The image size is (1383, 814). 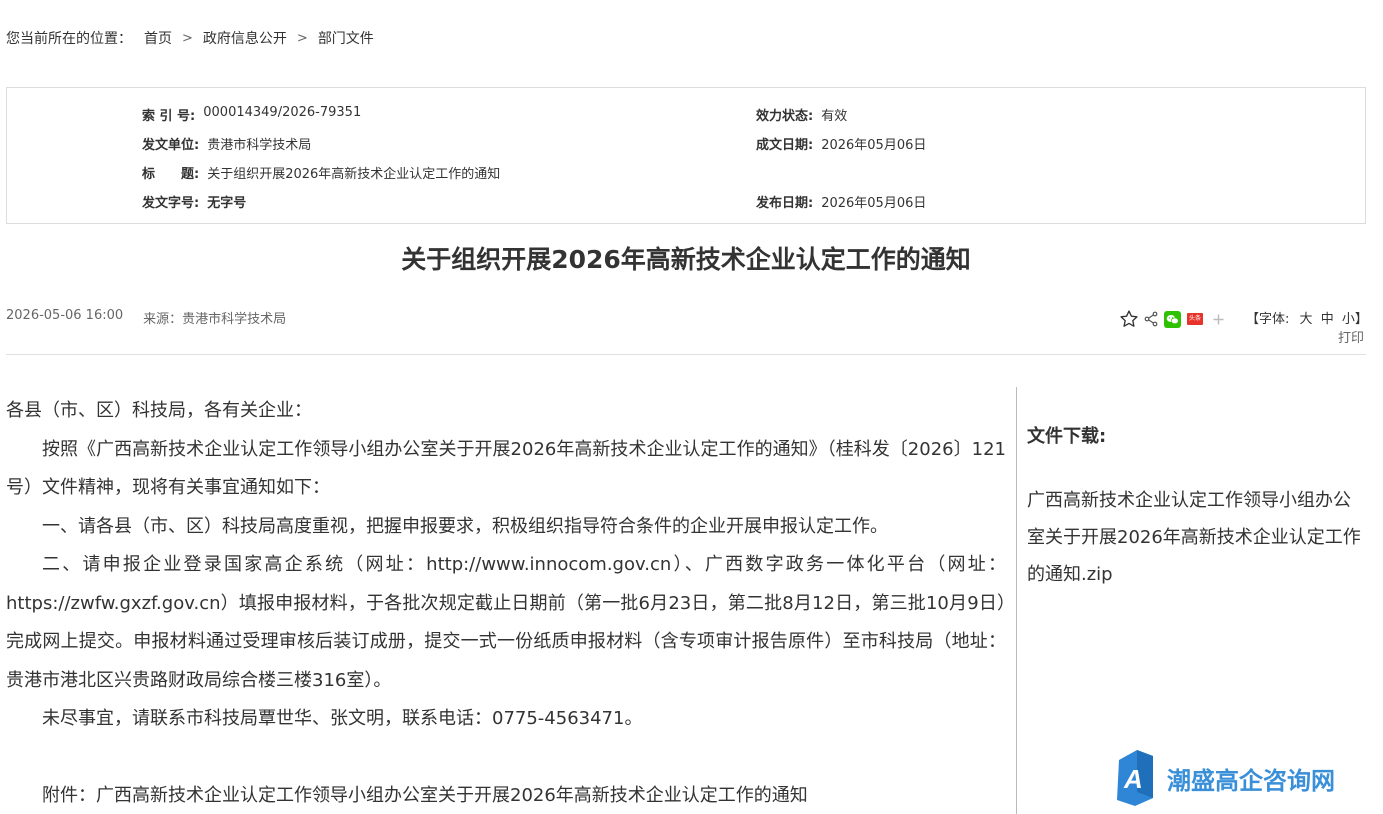 I want to click on meta-status: 效力状态: 有效, so click(x=801, y=114).